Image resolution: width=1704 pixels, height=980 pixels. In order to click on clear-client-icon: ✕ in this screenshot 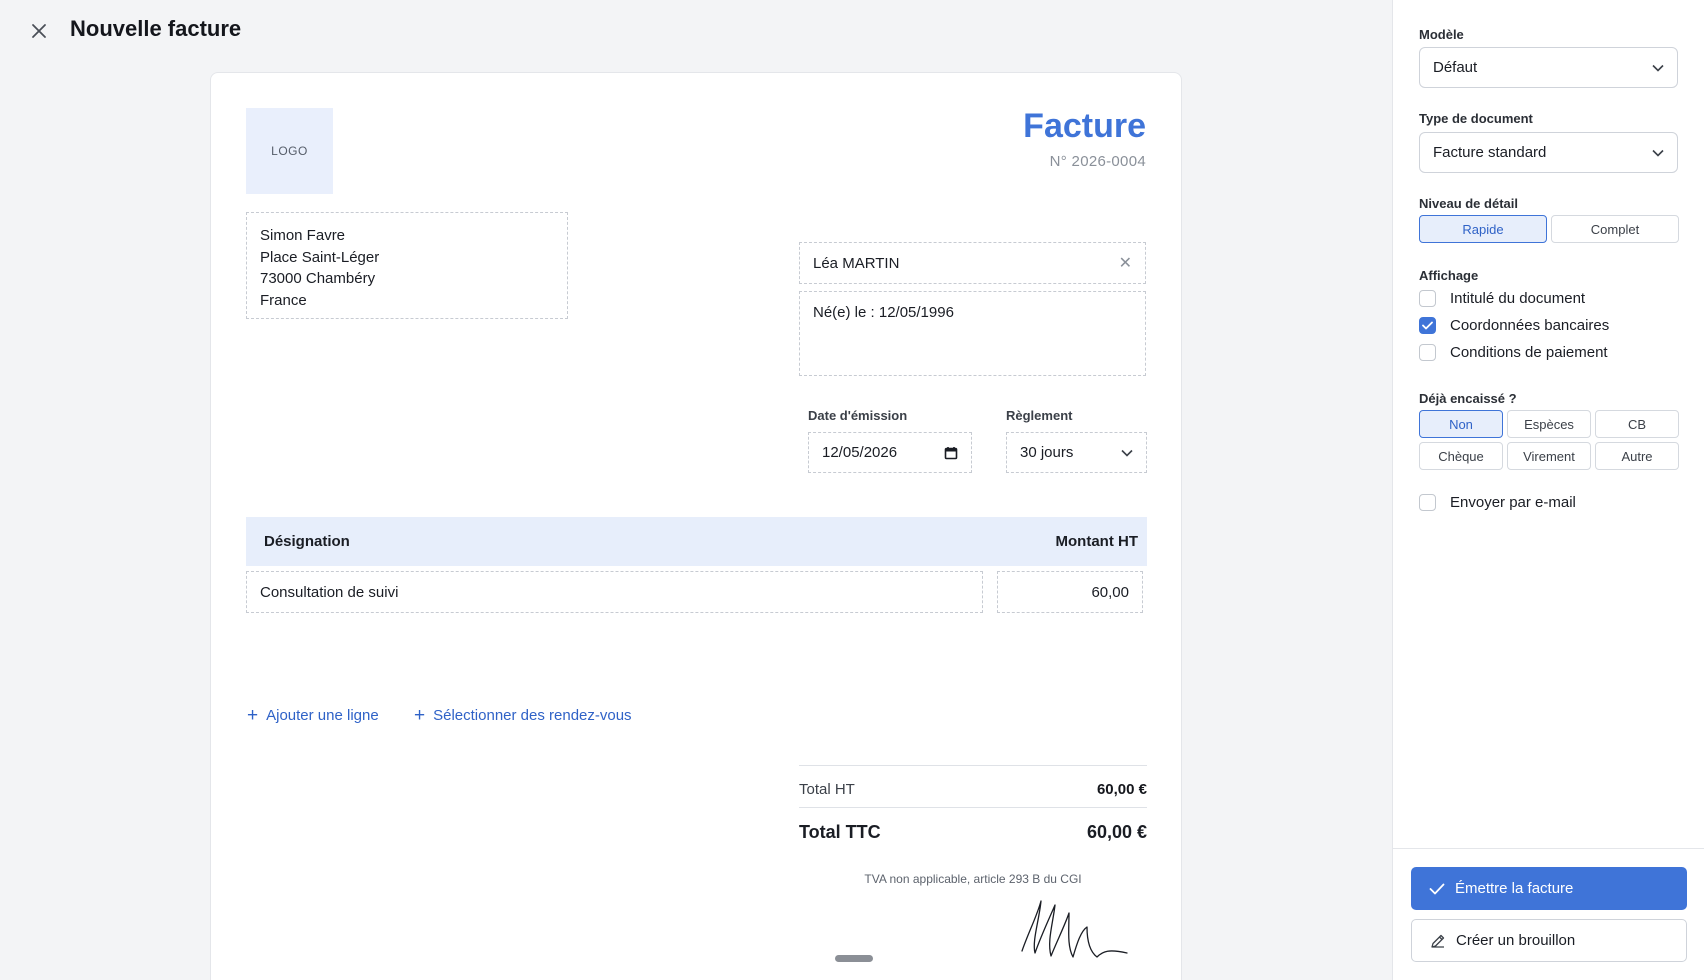, I will do `click(1125, 263)`.